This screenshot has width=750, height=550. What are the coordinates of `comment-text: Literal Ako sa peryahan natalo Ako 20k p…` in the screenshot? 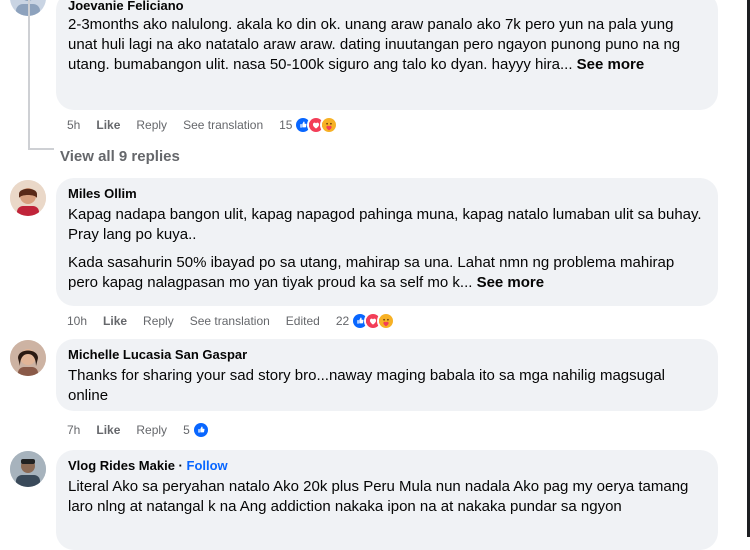 It's located at (378, 496).